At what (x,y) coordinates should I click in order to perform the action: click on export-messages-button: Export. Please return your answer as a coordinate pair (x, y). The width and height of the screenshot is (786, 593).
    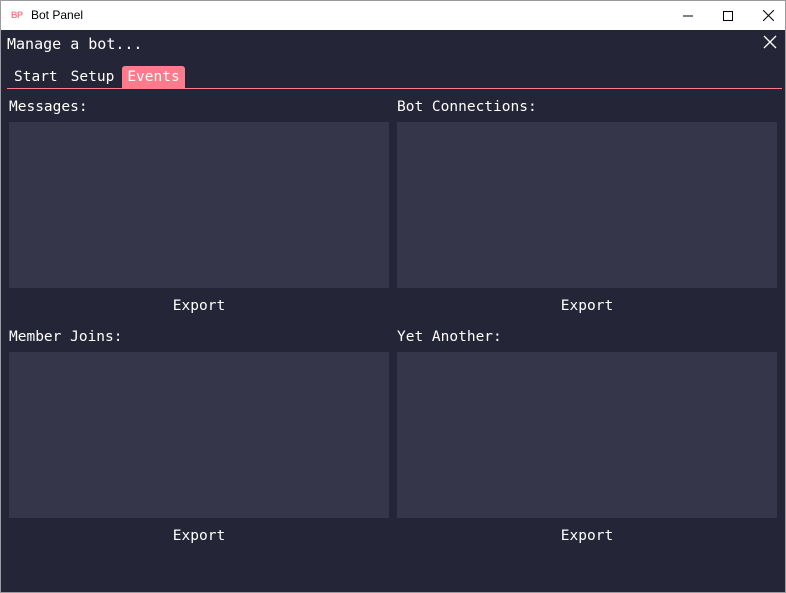
    Looking at the image, I should click on (199, 306).